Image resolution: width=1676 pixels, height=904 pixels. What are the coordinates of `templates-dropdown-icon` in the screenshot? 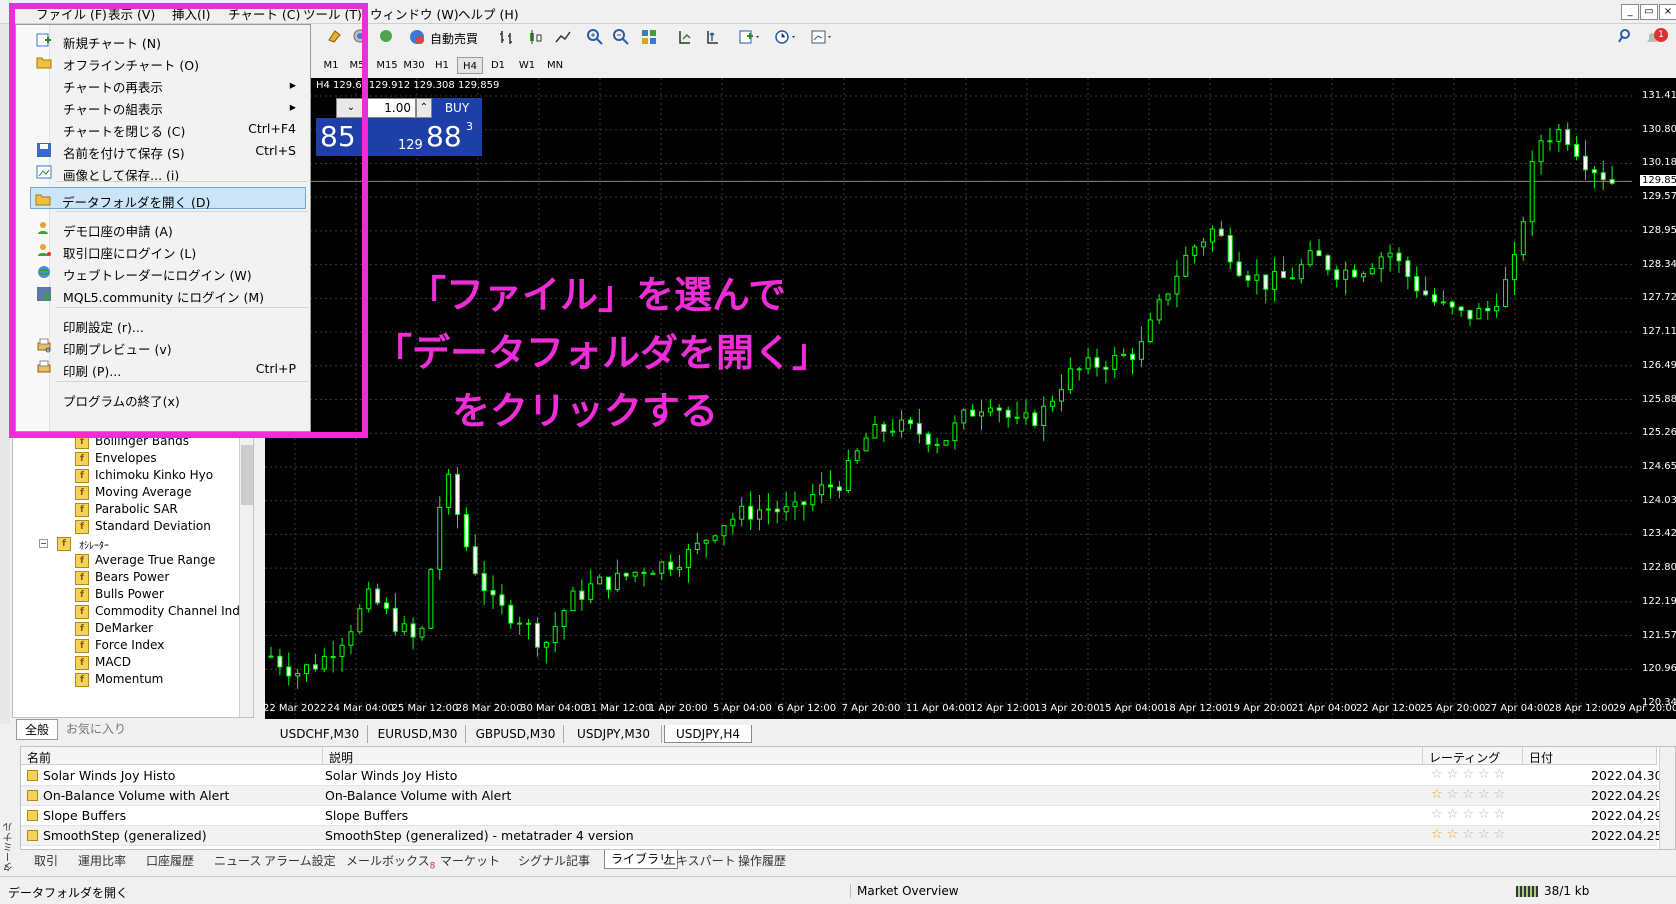 It's located at (823, 38).